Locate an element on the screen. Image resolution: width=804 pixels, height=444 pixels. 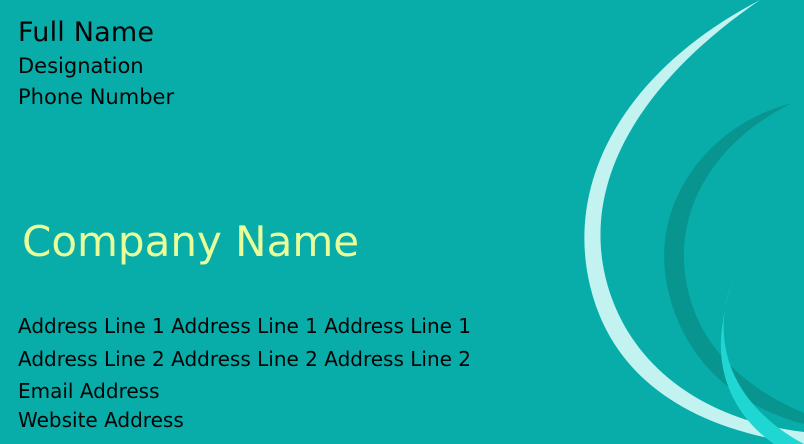
full-name: Full Name is located at coordinates (86, 32).